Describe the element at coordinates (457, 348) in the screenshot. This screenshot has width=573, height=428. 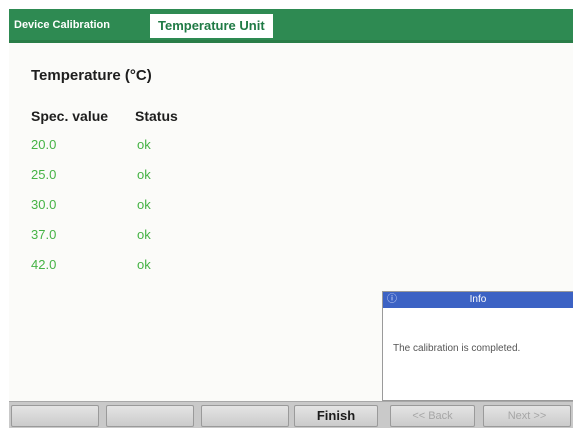
I see `info-message: The calibration is completed.` at that location.